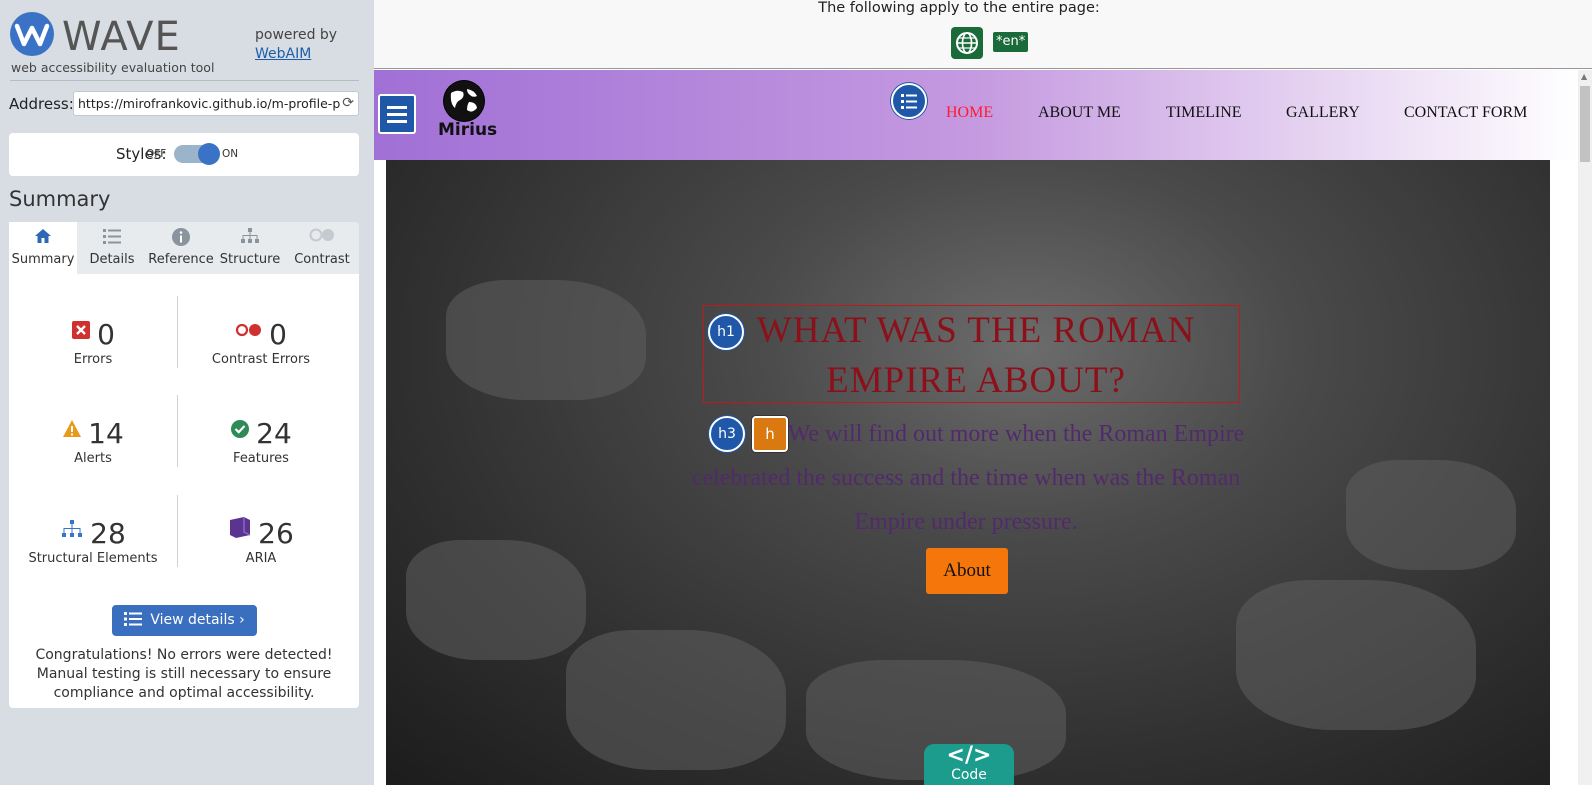  Describe the element at coordinates (1323, 113) in the screenshot. I see `nav-gallery: GALLERY` at that location.